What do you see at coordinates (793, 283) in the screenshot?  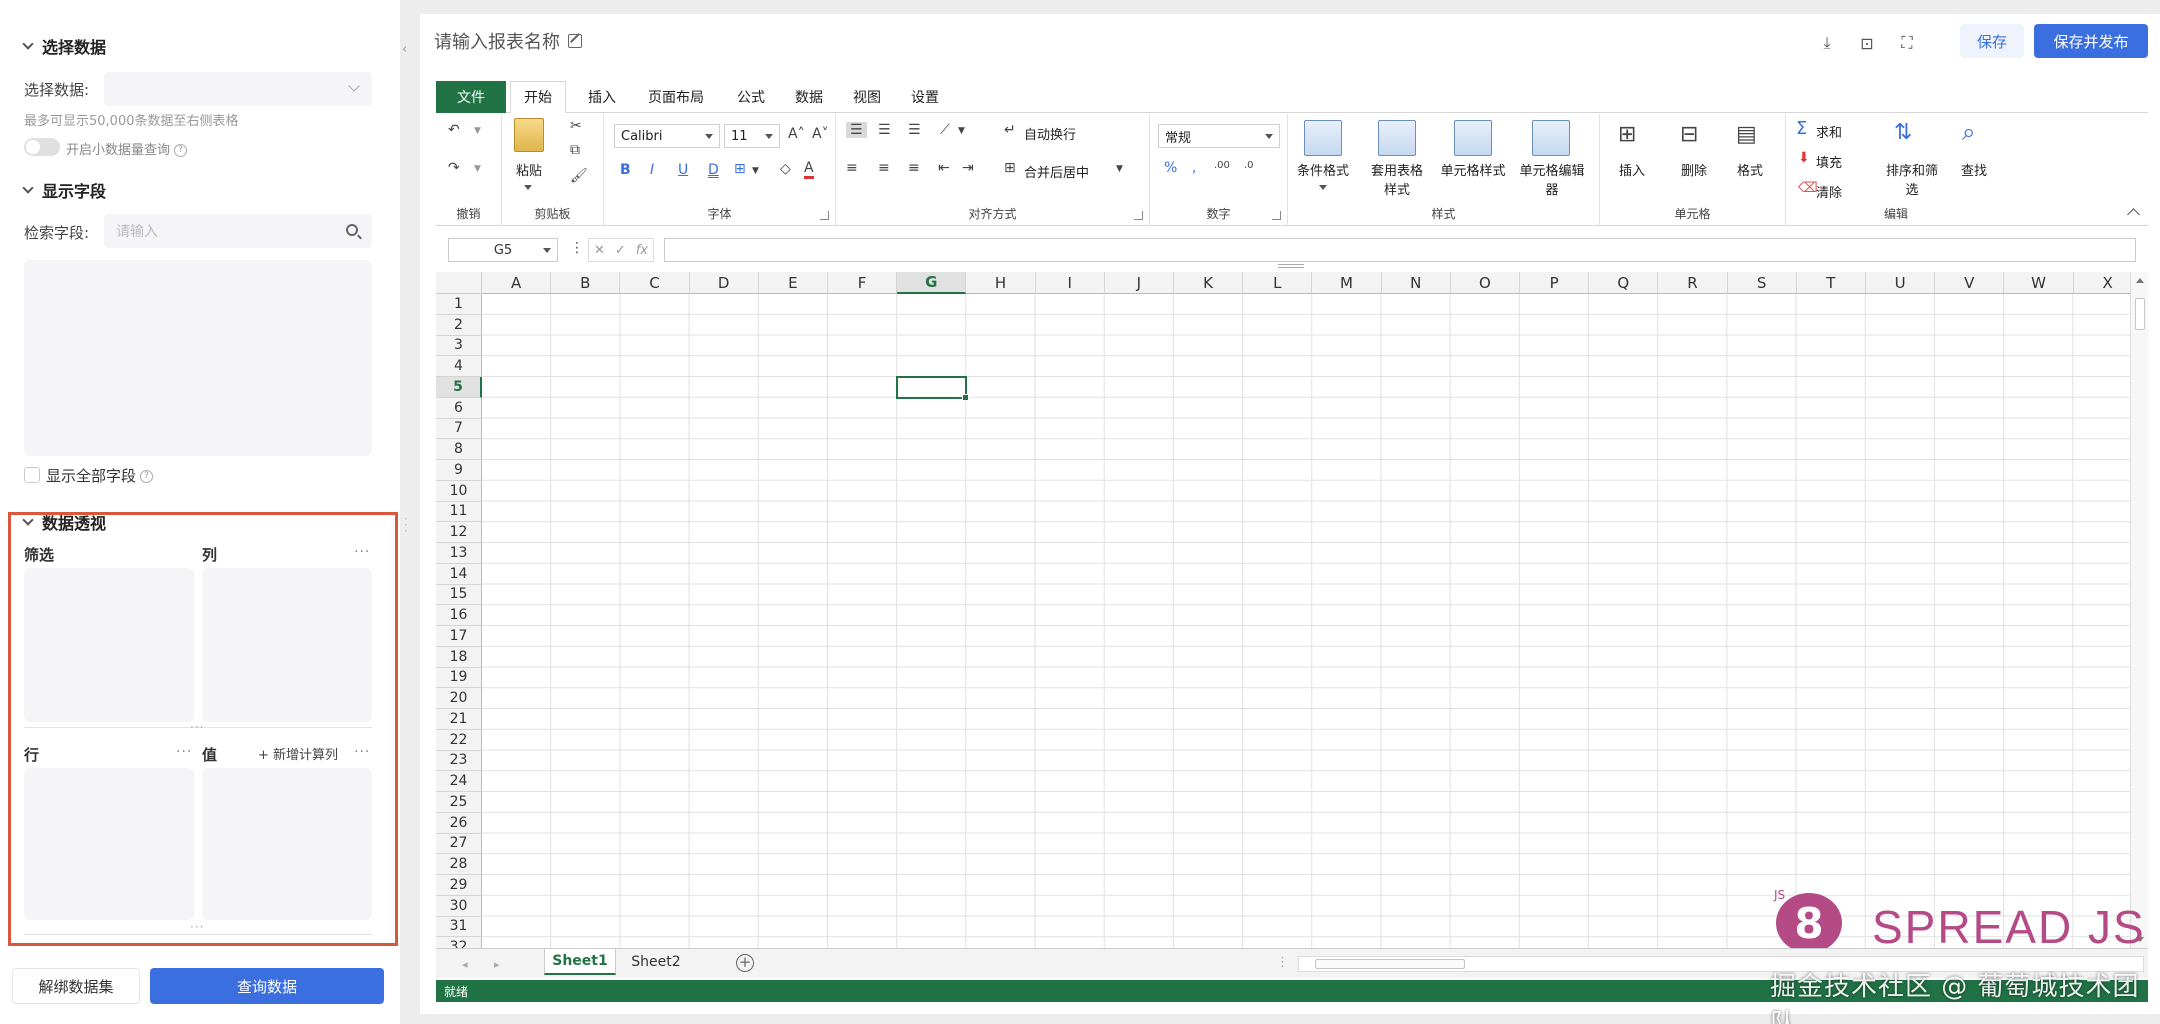 I see `column-header: E` at bounding box center [793, 283].